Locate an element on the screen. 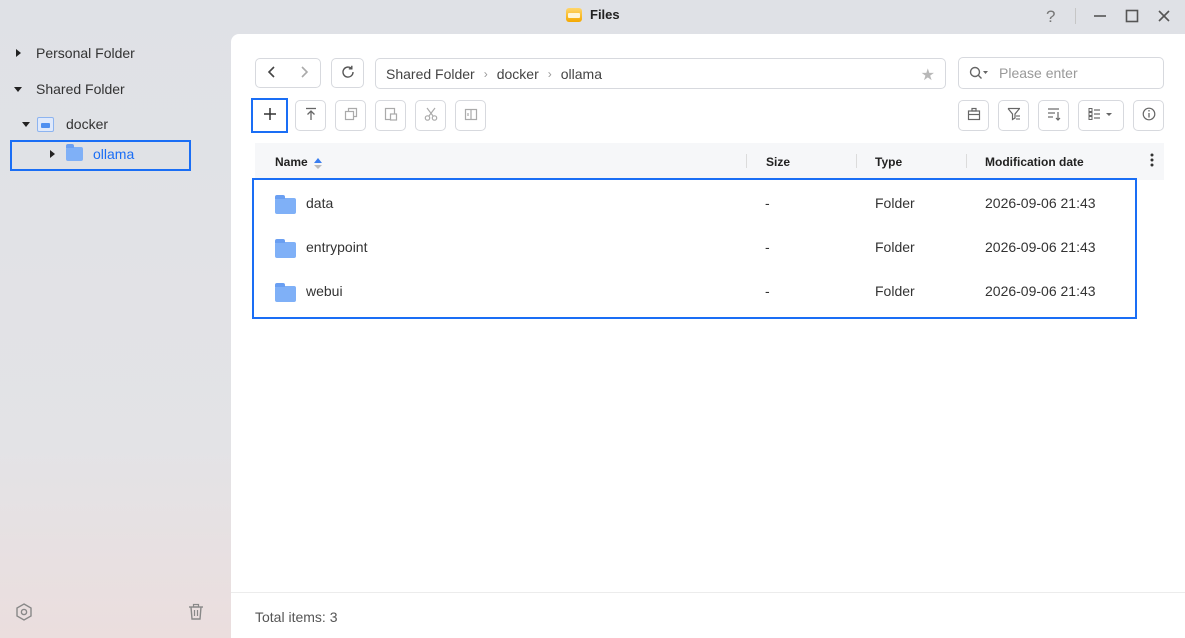 The image size is (1185, 638). sort-button is located at coordinates (1053, 115).